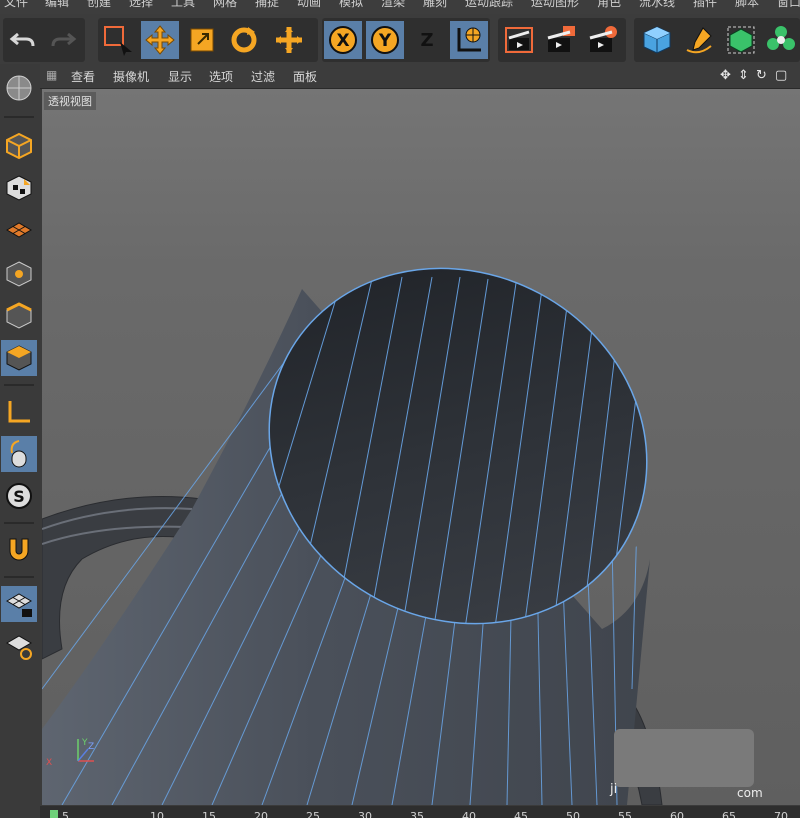 This screenshot has width=800, height=818. I want to click on move-tool-button, so click(160, 40).